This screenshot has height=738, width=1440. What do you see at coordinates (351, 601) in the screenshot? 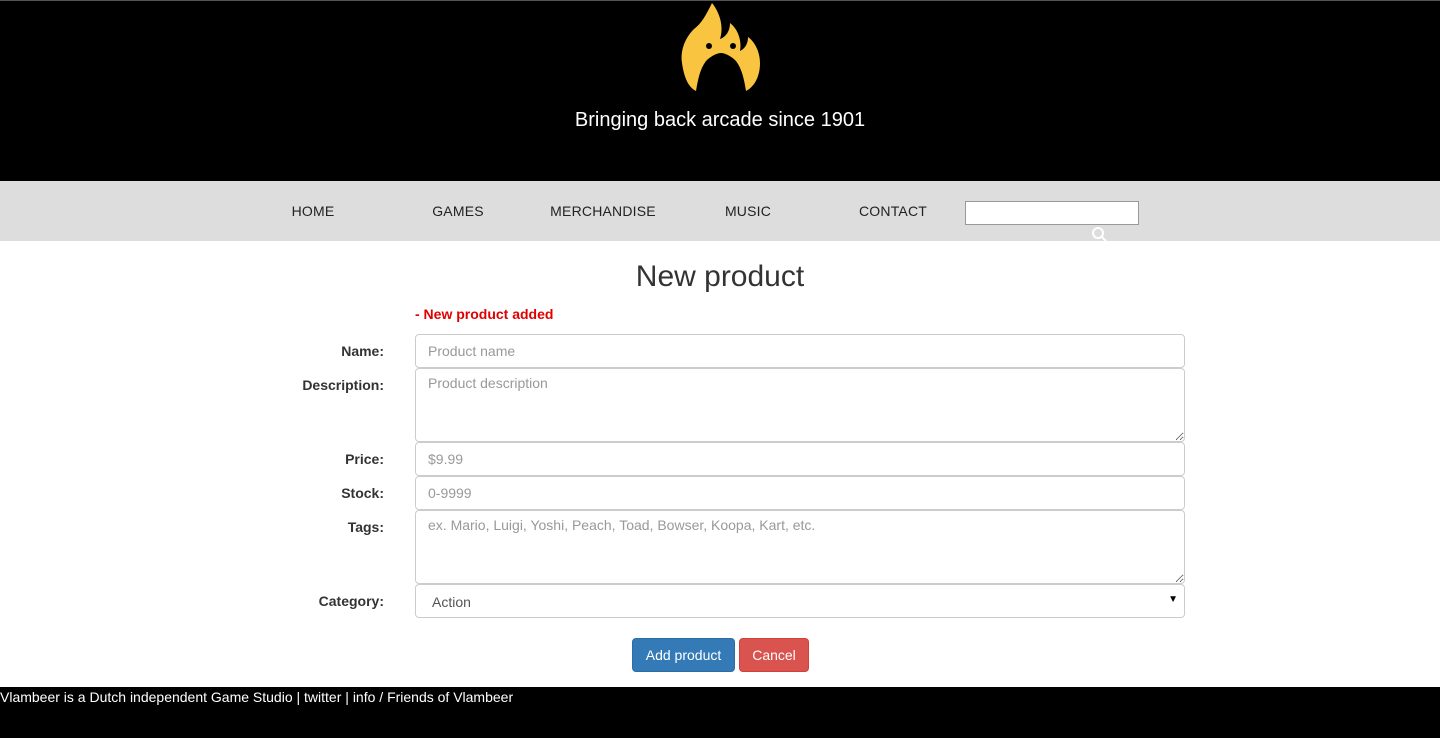
I see `category-label: Category:` at bounding box center [351, 601].